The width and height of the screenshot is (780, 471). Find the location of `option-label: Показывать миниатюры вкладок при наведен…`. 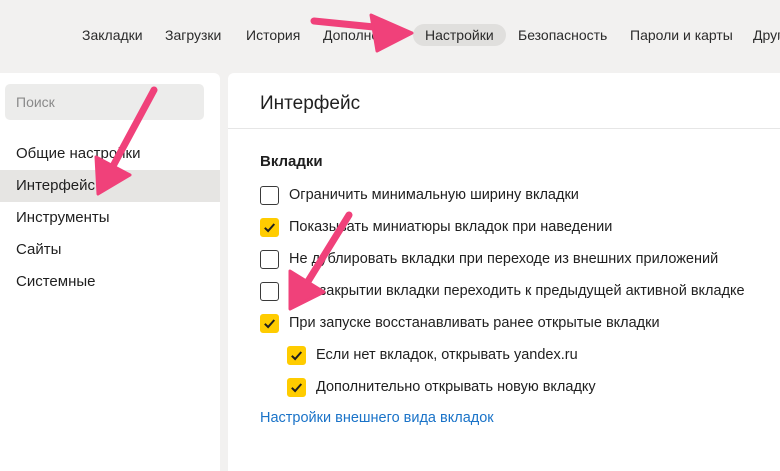

option-label: Показывать миниатюры вкладок при наведен… is located at coordinates (451, 227).